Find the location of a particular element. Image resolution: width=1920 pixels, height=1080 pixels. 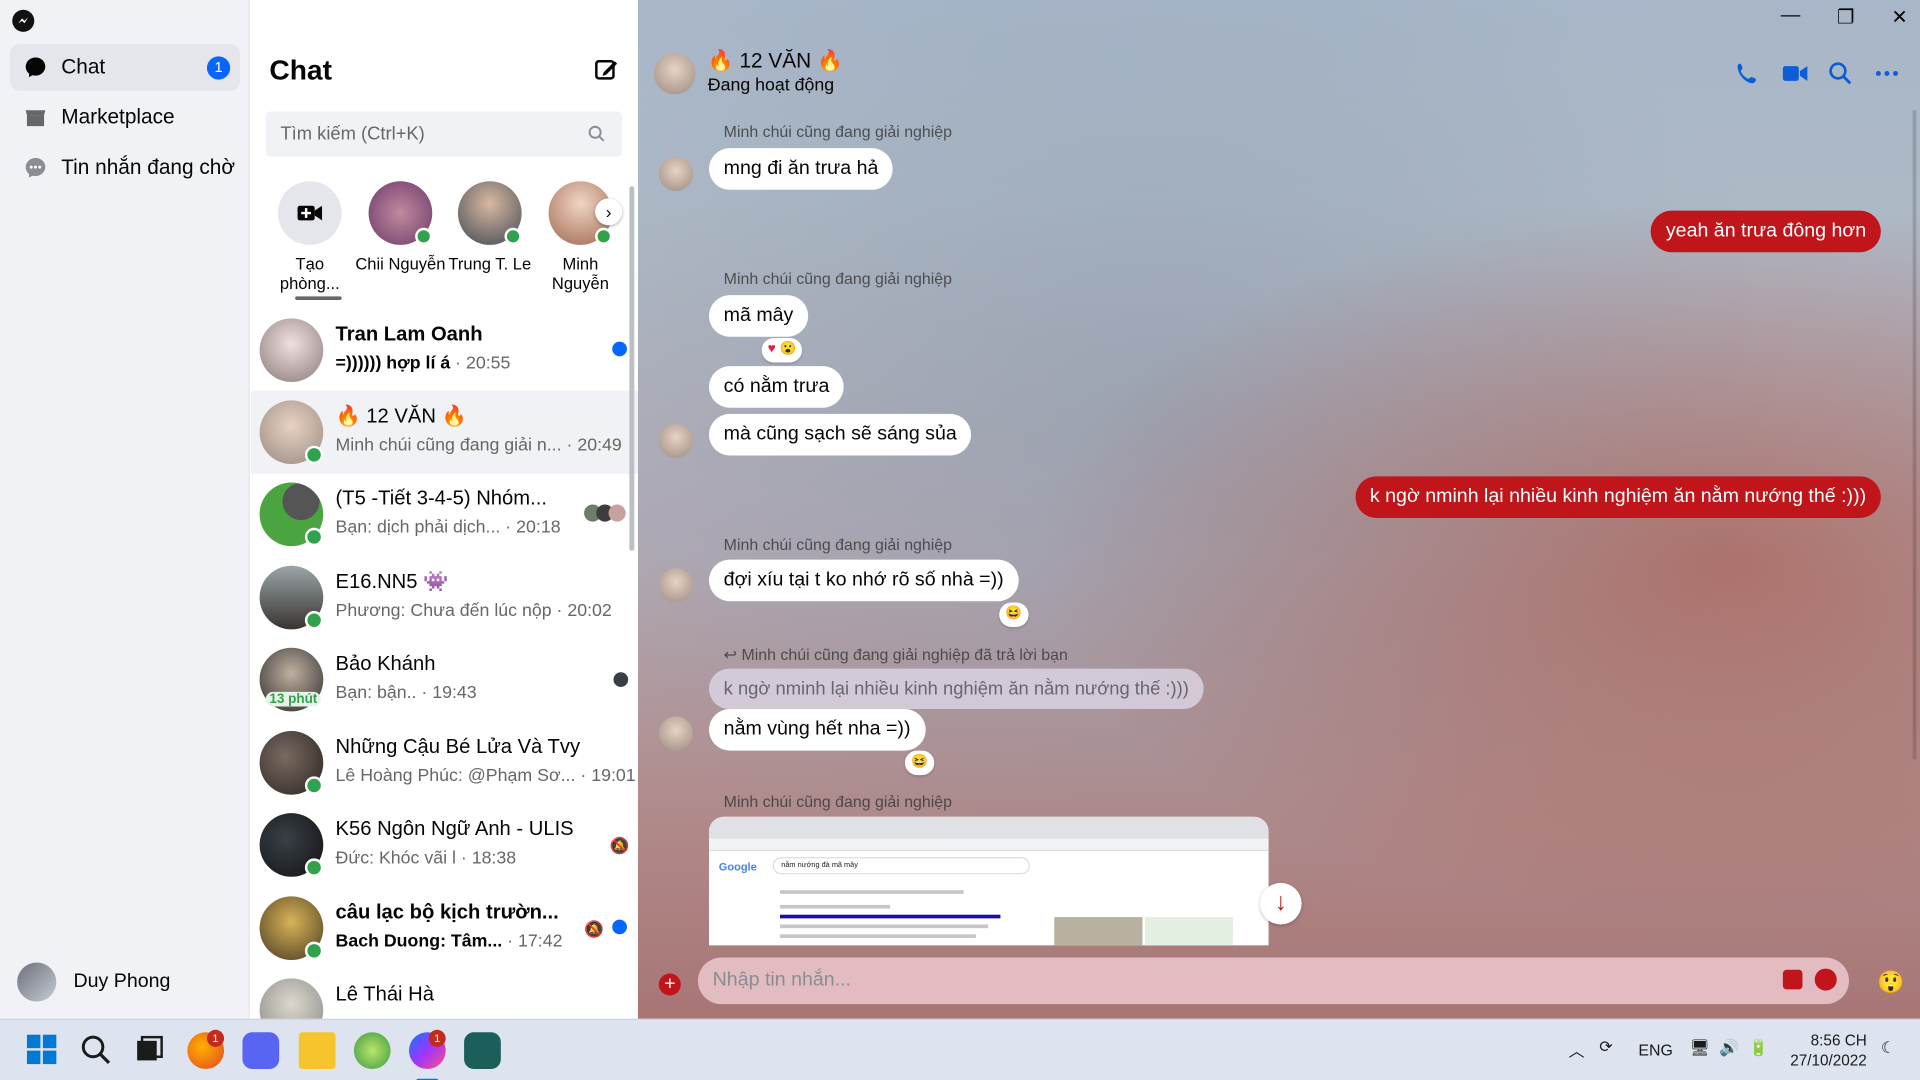

messenger-icon: 1 is located at coordinates (427, 1054).